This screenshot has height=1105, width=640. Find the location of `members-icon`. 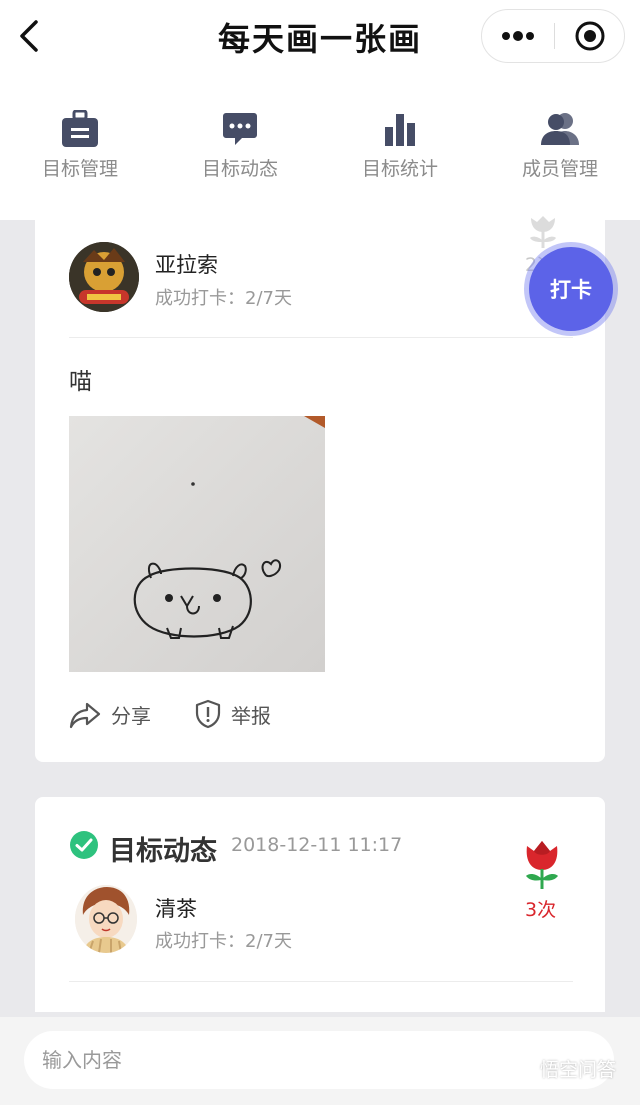

members-icon is located at coordinates (560, 129).